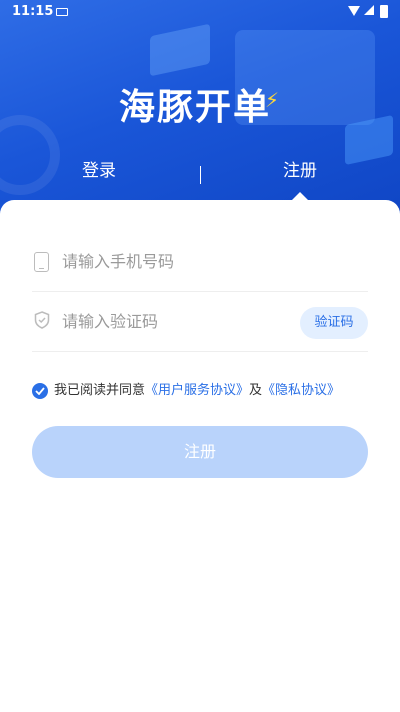  I want to click on register-button: 注册, so click(200, 452).